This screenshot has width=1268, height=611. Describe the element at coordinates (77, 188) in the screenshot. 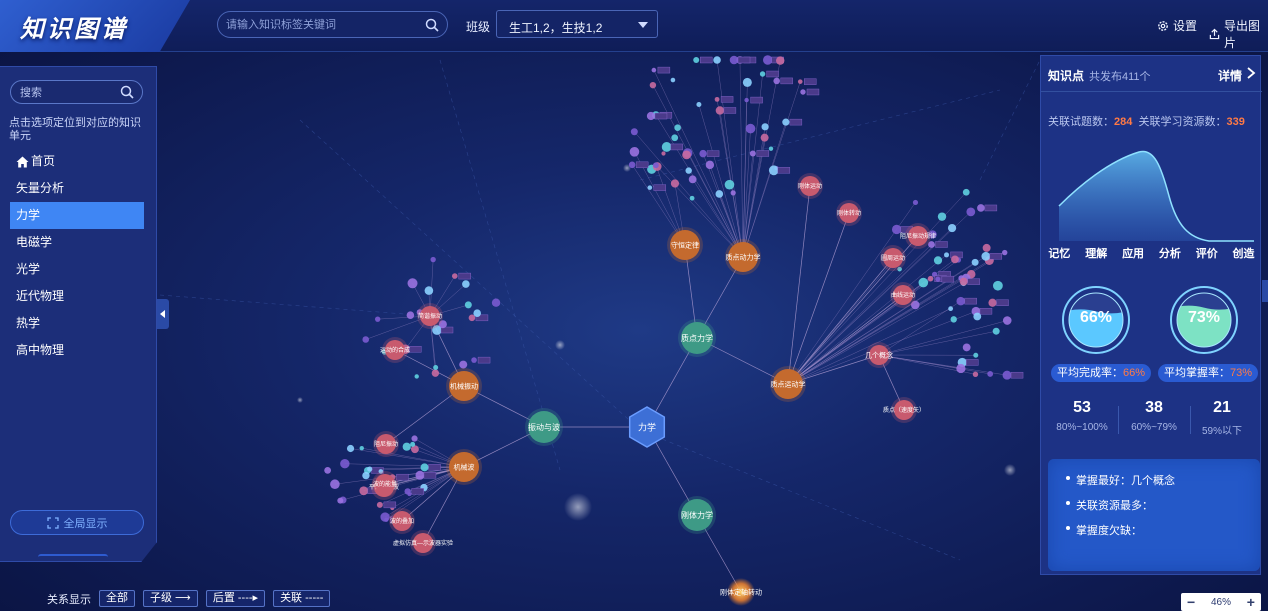

I see `sidebar-item-vector-analysis: 矢量分析` at that location.